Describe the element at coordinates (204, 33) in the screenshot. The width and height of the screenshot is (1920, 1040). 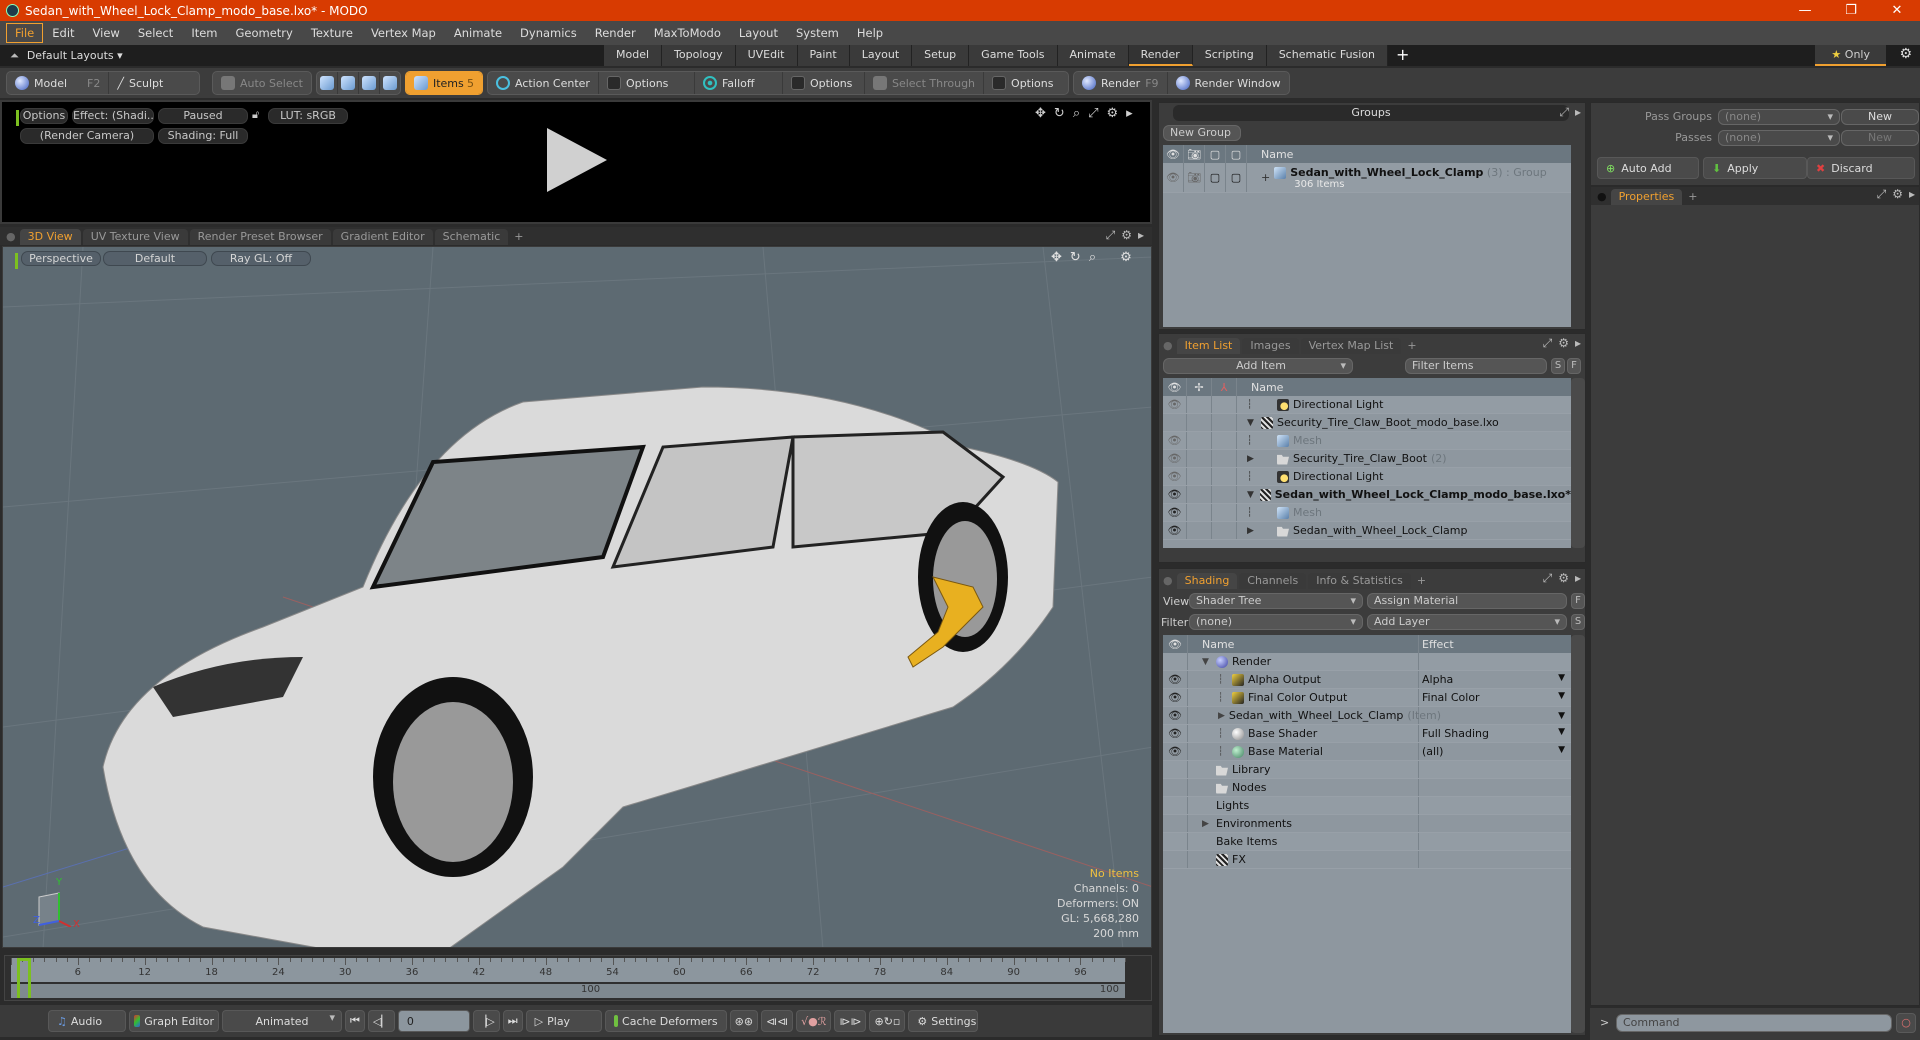
I see `menu-item: Item` at that location.